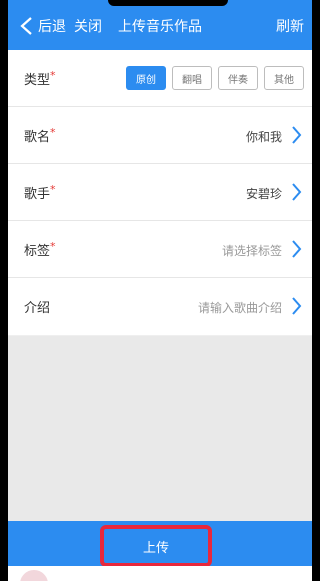 The image size is (320, 581). Describe the element at coordinates (215, 78) in the screenshot. I see `type-options: 原创 翻唱 伴奏 其他` at that location.